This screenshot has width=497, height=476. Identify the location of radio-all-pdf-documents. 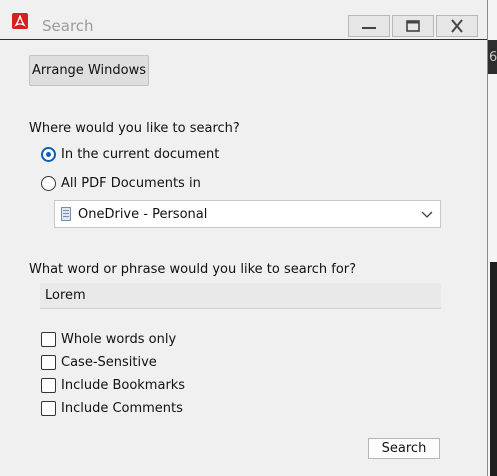
(48, 183).